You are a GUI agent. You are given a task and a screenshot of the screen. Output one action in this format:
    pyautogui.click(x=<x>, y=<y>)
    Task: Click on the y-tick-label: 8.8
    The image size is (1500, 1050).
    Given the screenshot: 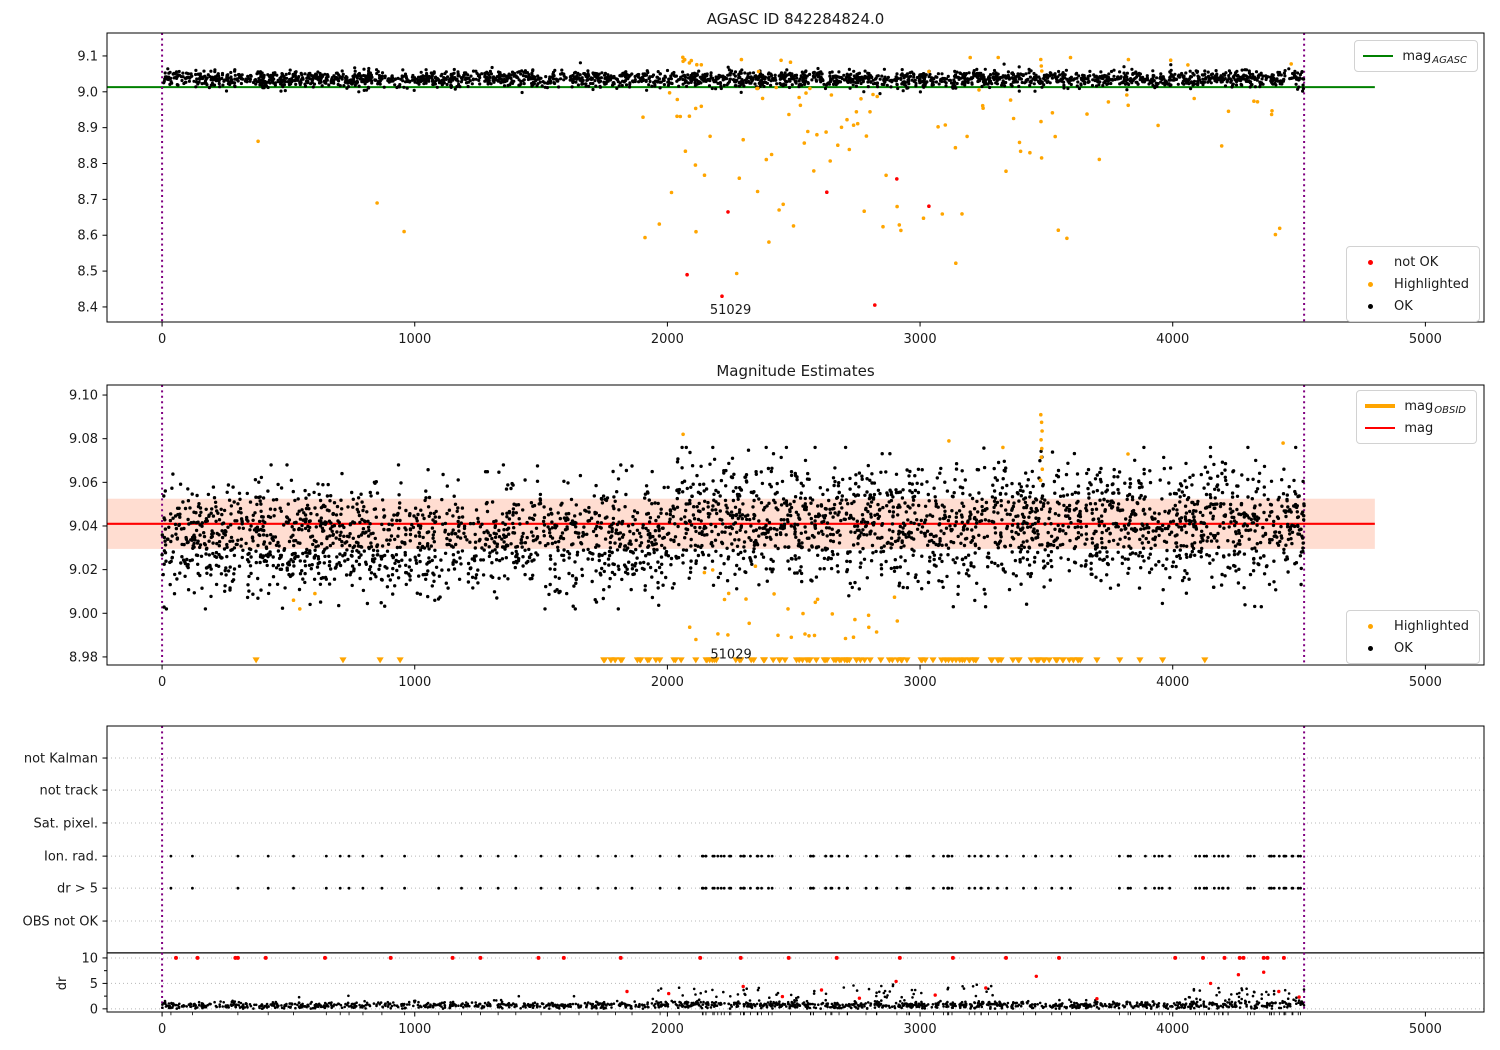 What is the action you would take?
    pyautogui.click(x=87, y=164)
    